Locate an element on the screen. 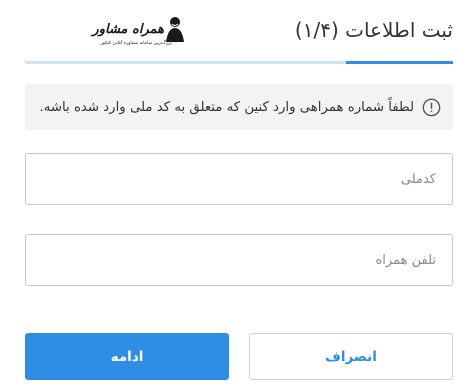  national-id-input is located at coordinates (239, 179).